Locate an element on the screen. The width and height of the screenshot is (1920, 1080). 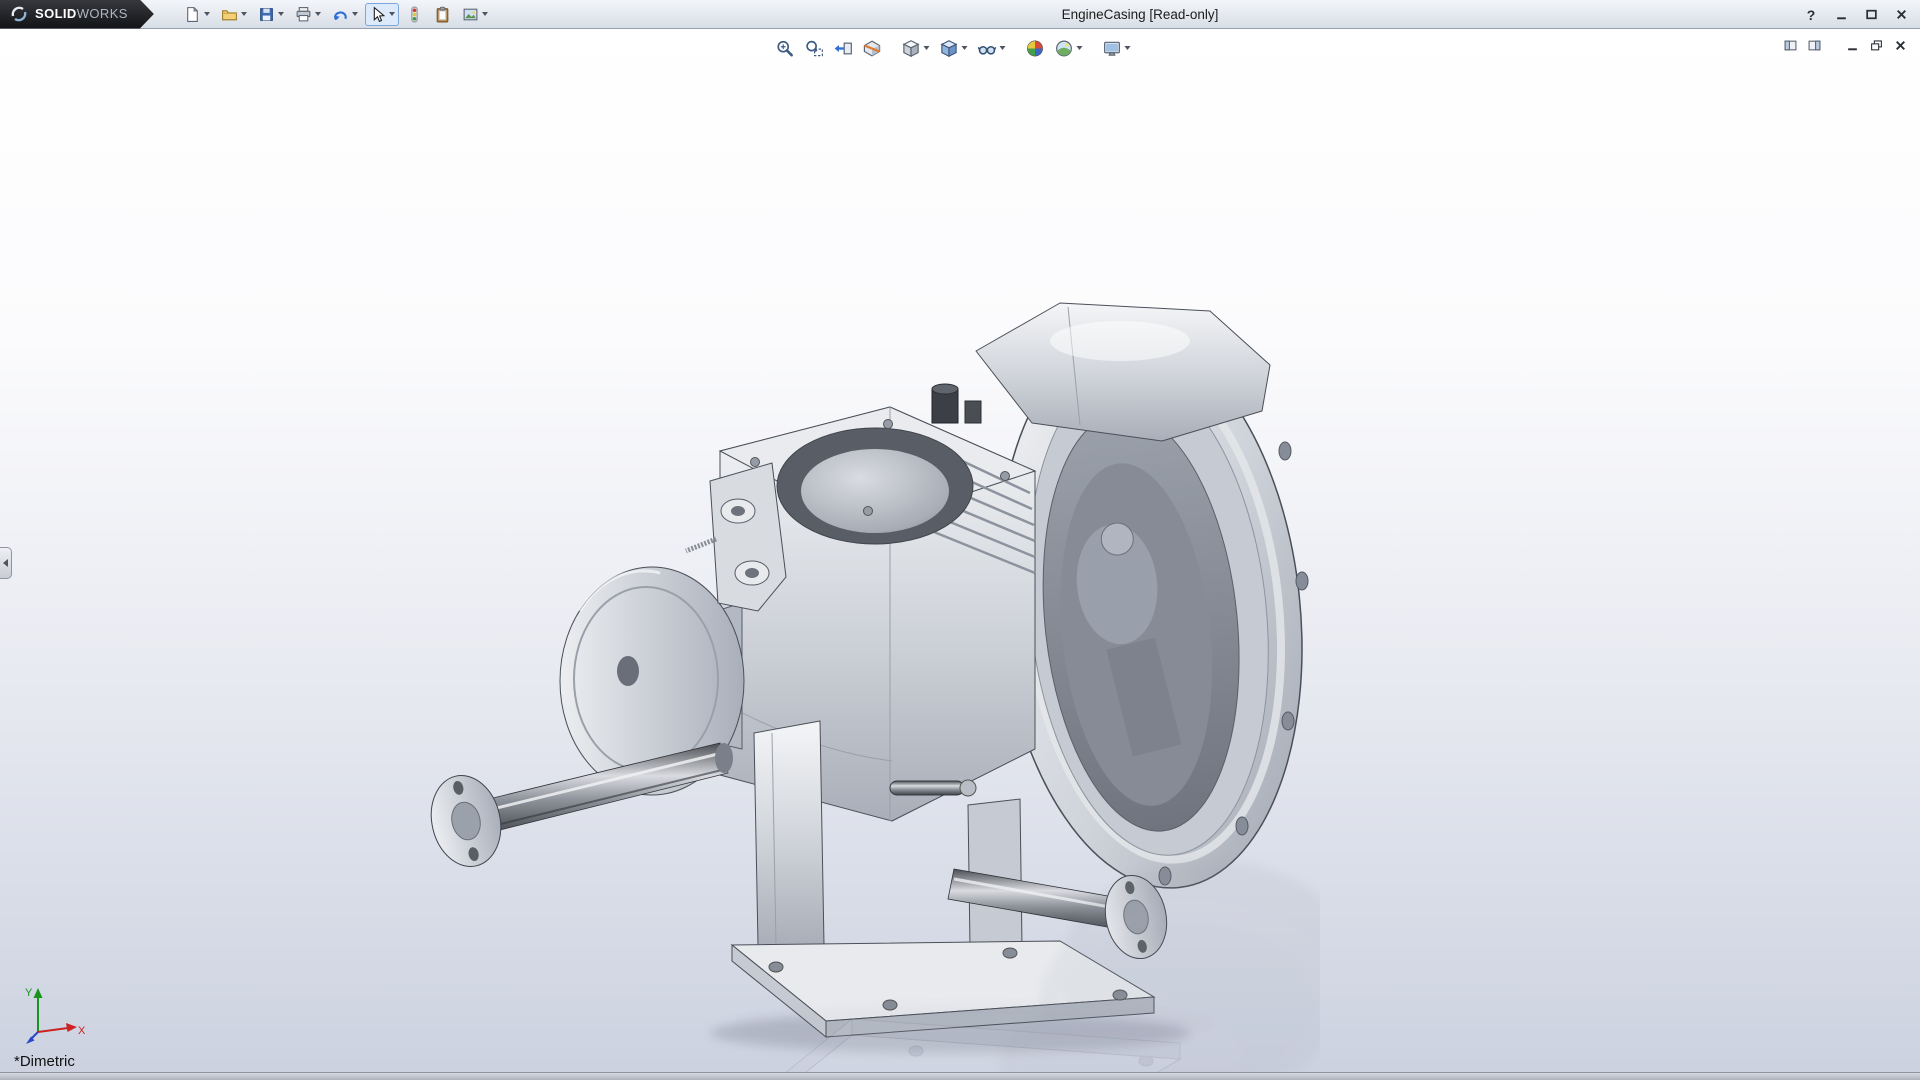
print-icon is located at coordinates (303, 14).